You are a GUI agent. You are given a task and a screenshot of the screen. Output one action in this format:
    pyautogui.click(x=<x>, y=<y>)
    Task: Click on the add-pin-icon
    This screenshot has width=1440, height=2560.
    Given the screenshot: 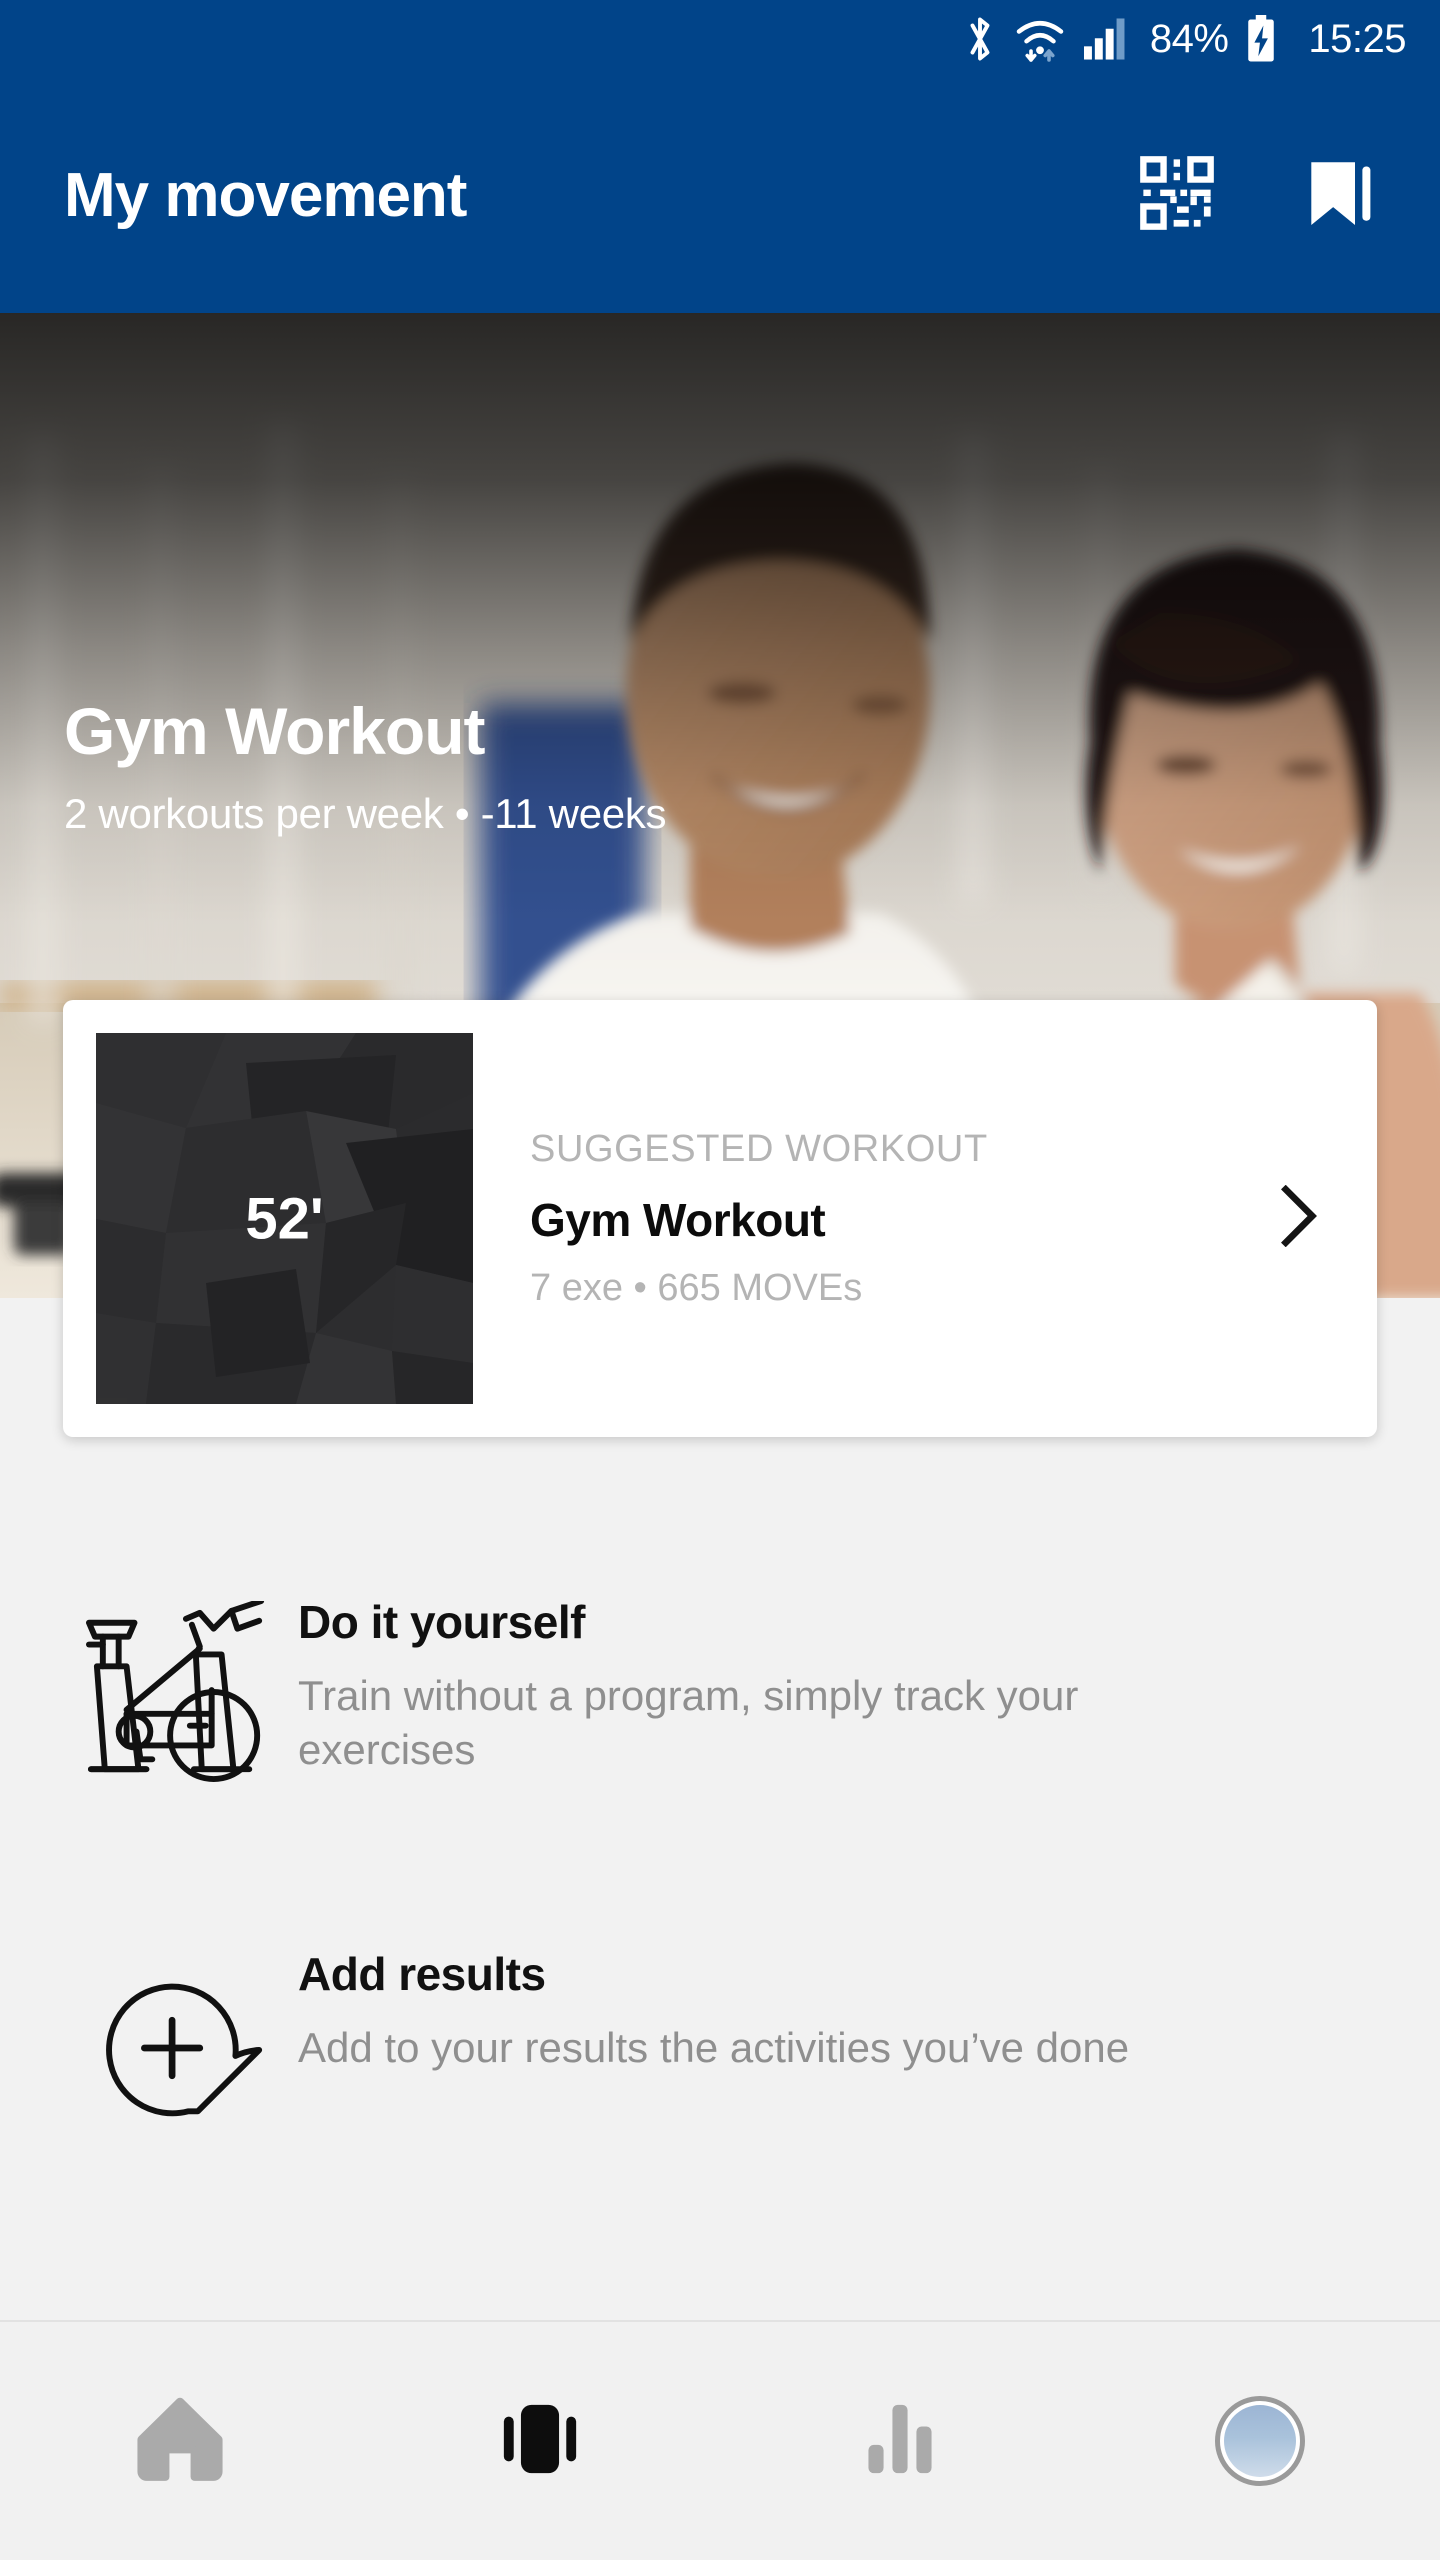 What is the action you would take?
    pyautogui.click(x=180, y=2044)
    